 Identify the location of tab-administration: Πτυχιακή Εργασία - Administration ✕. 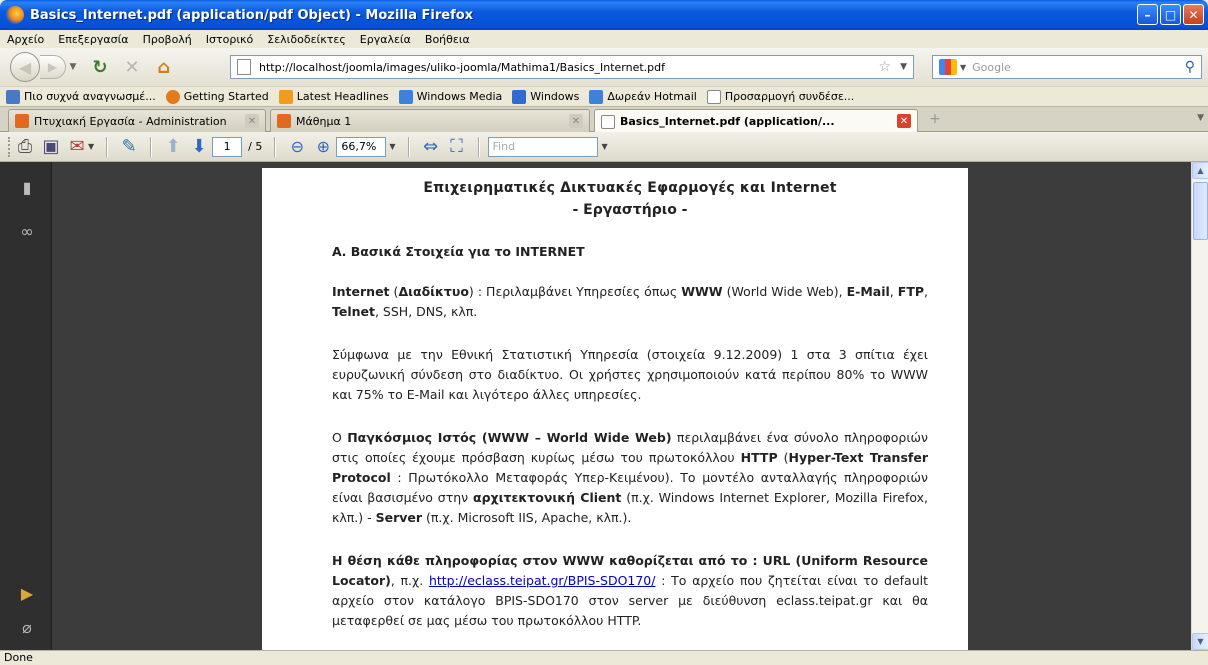
(137, 120).